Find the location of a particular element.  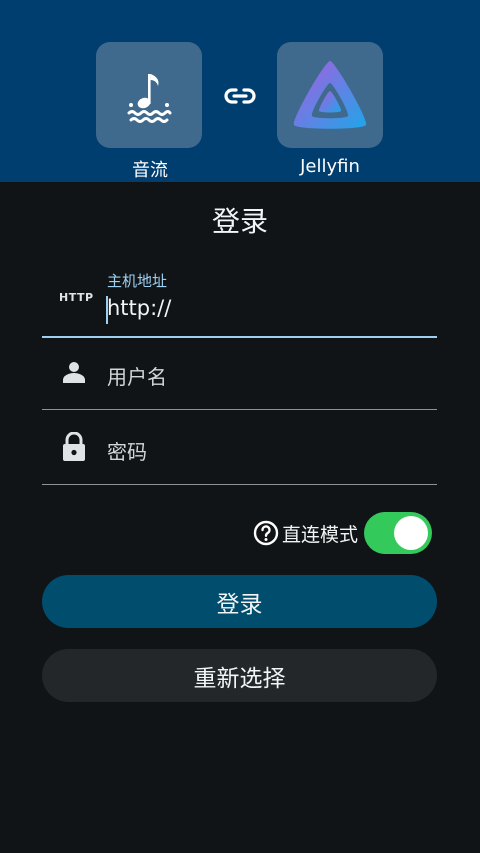

link-icon is located at coordinates (240, 96).